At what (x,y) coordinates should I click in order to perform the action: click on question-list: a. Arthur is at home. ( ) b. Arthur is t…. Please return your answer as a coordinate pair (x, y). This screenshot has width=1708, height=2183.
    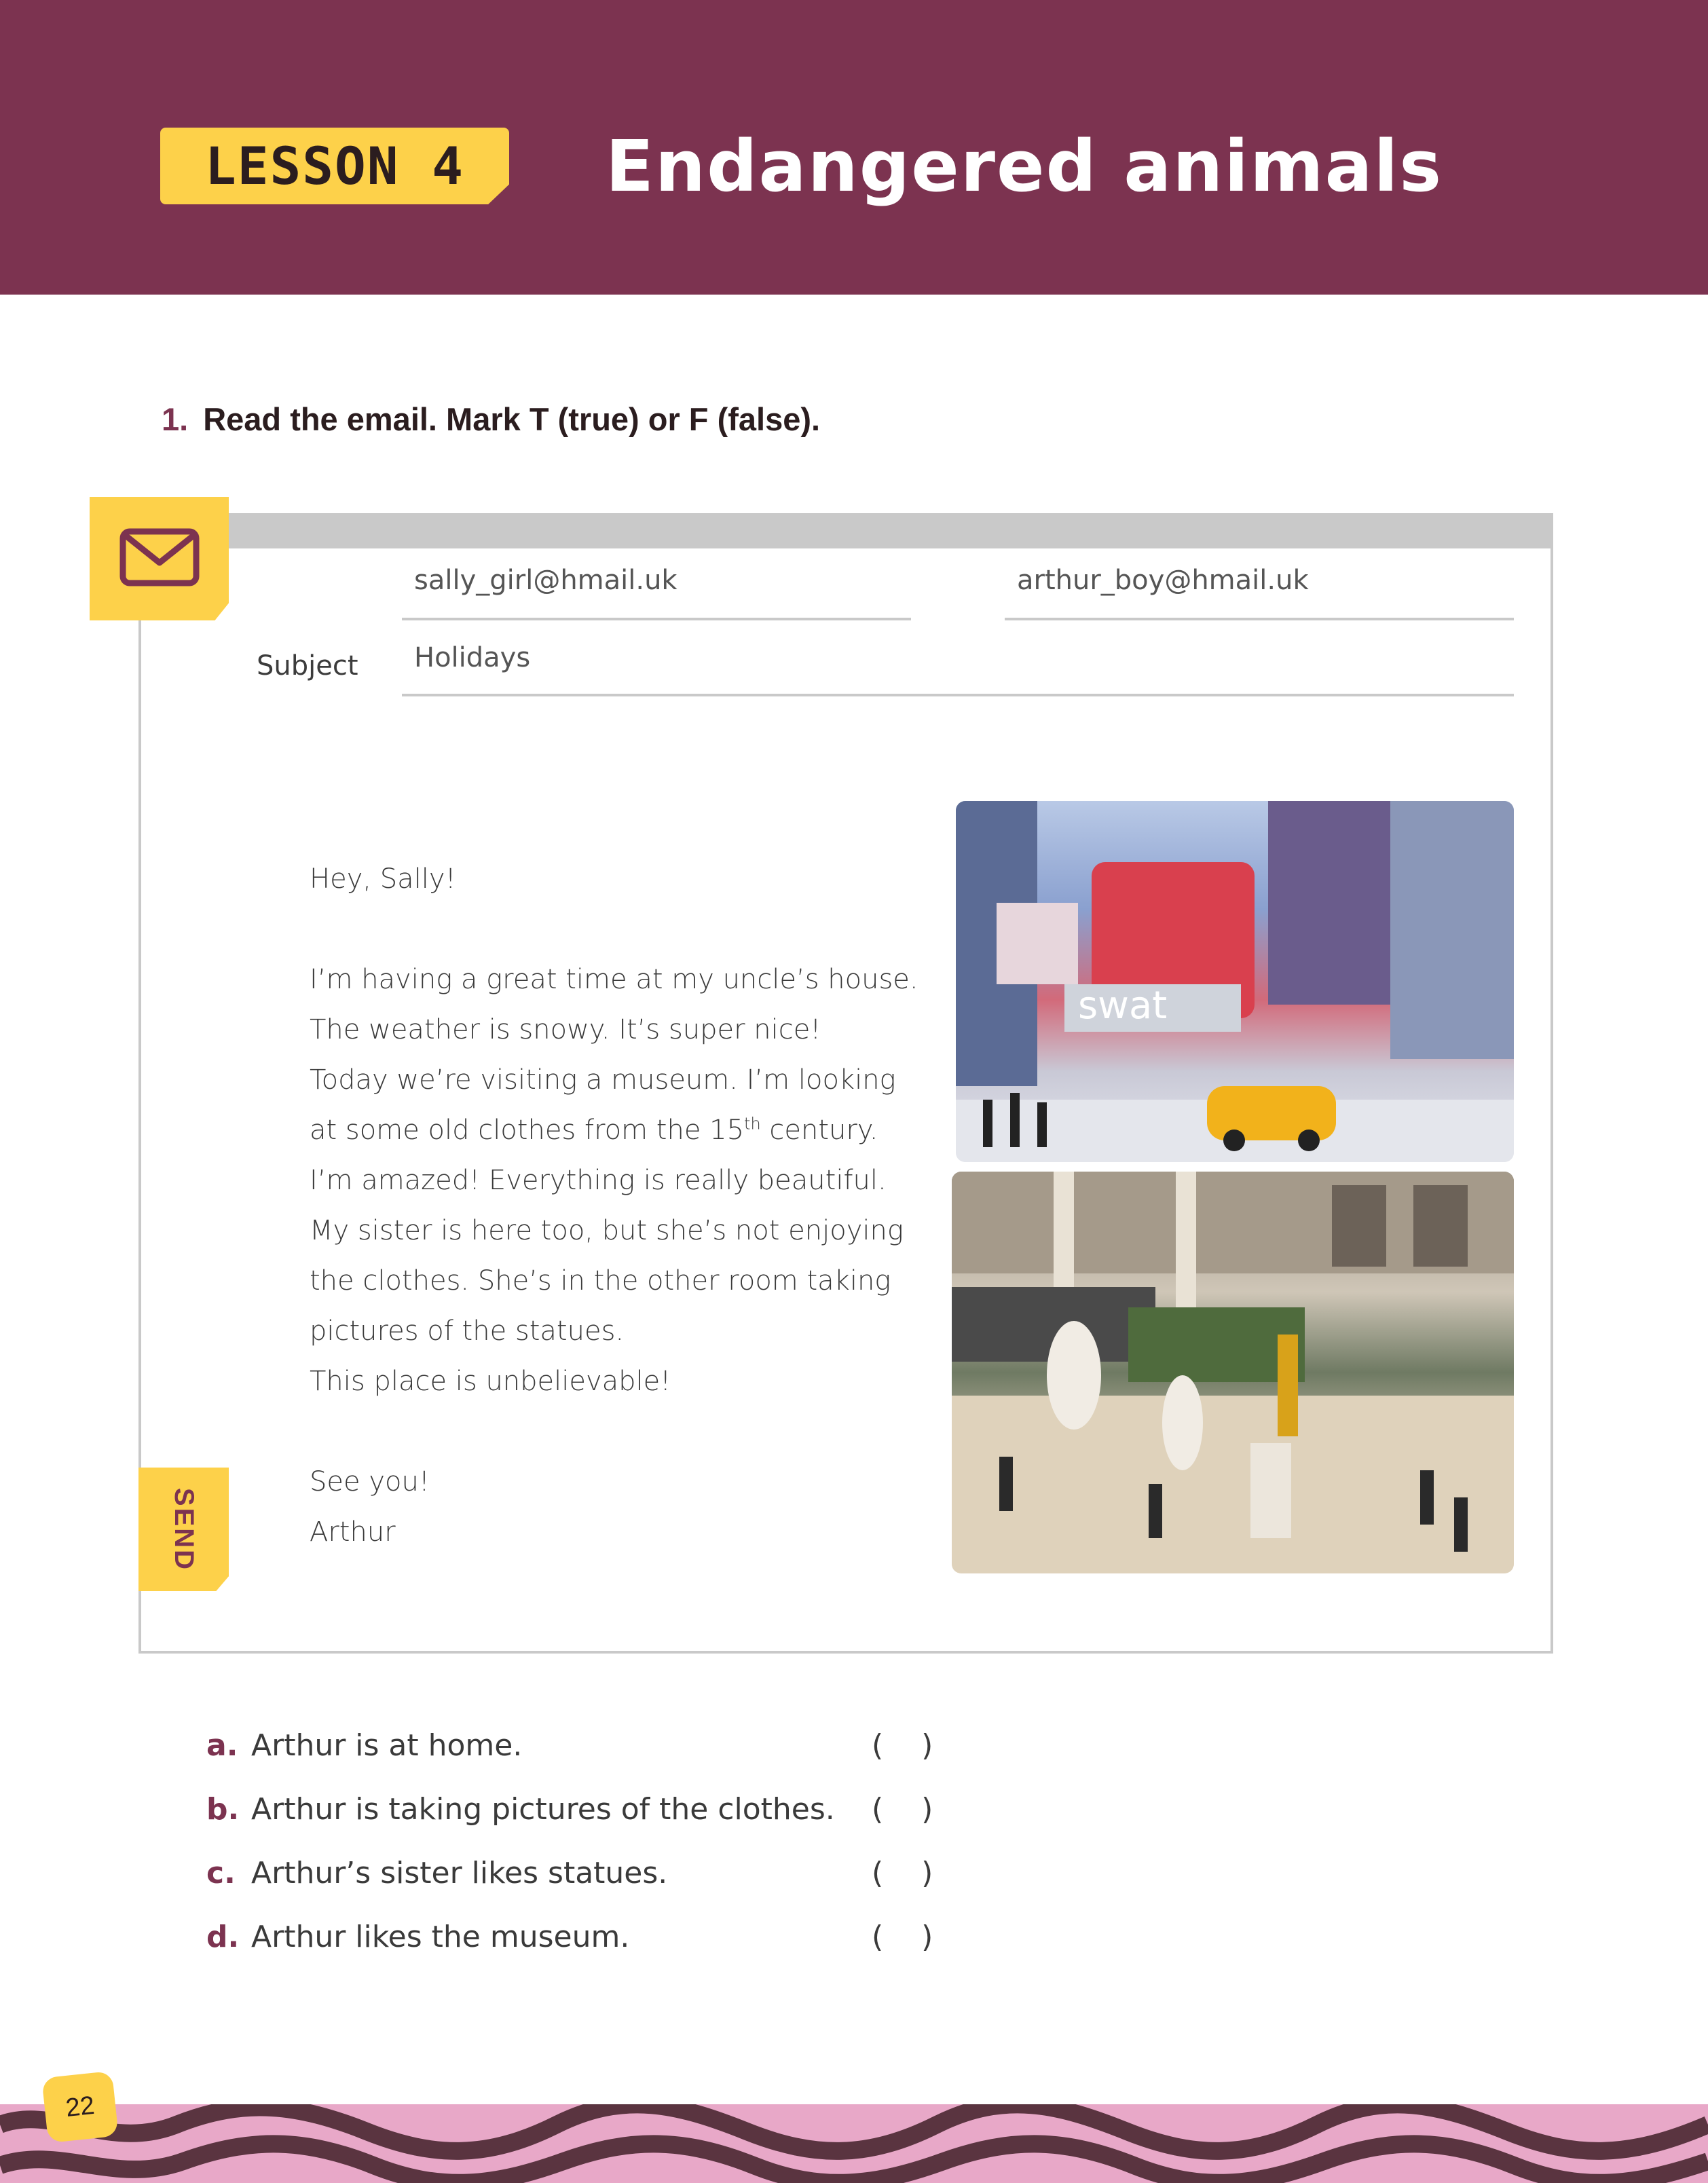
    Looking at the image, I should click on (579, 1855).